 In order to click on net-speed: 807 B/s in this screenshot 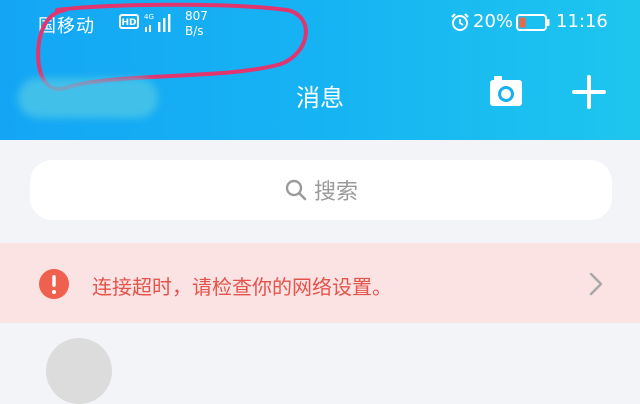, I will do `click(196, 24)`.